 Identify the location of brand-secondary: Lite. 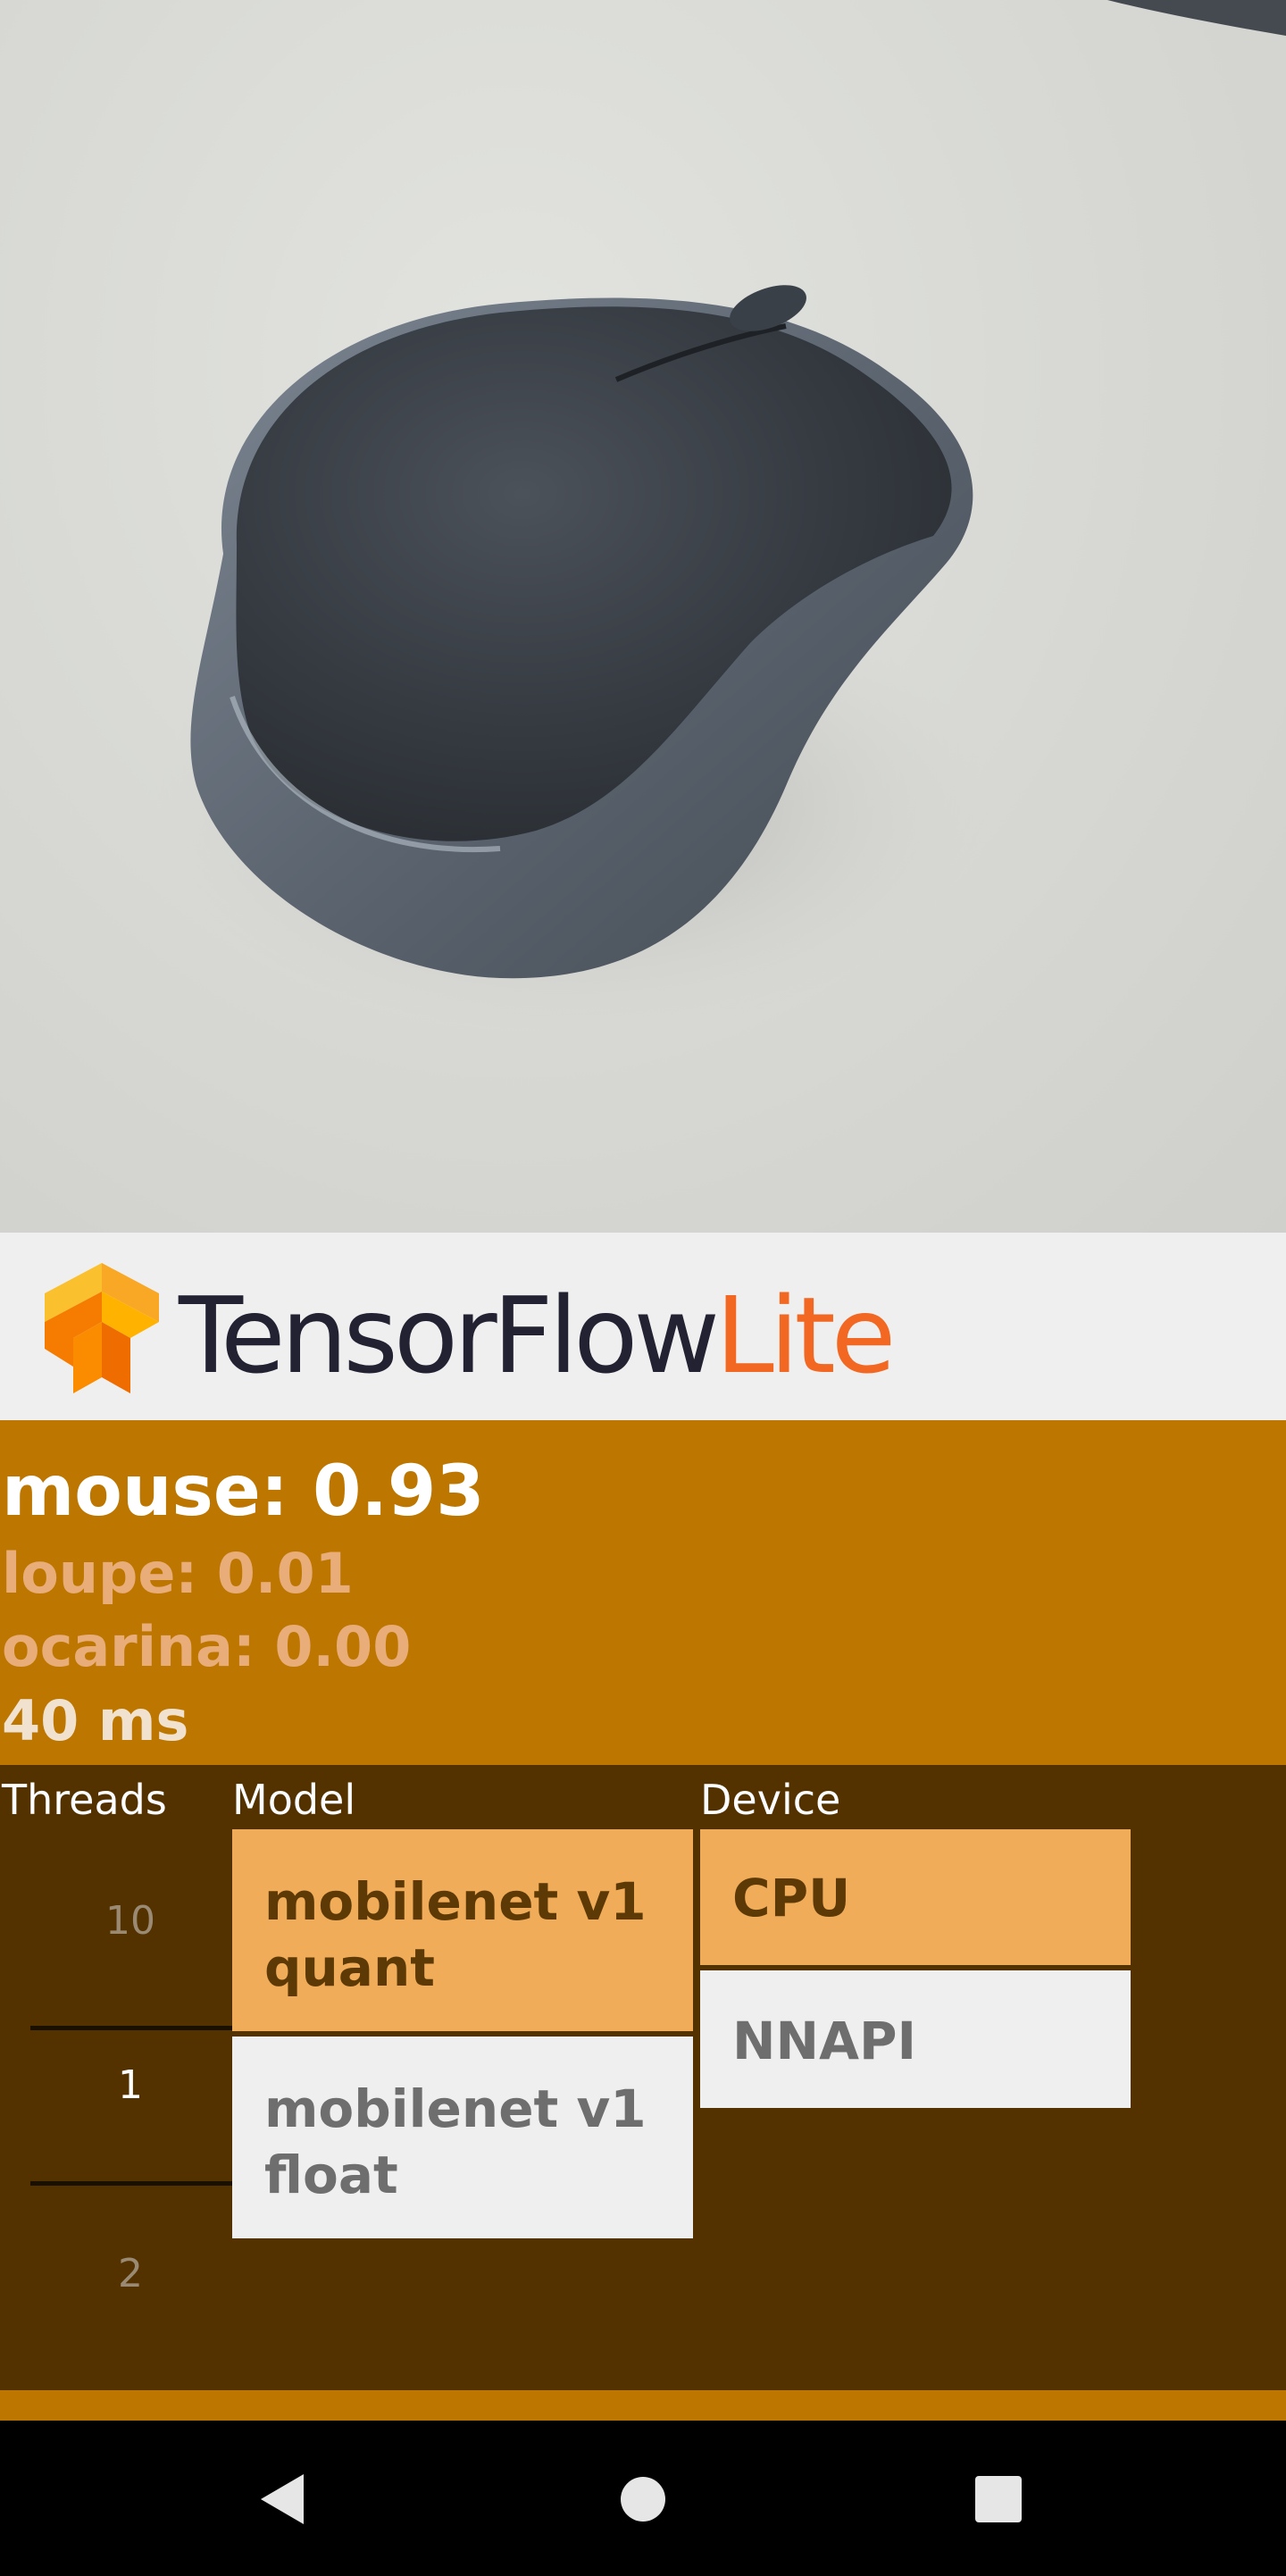
(805, 1335).